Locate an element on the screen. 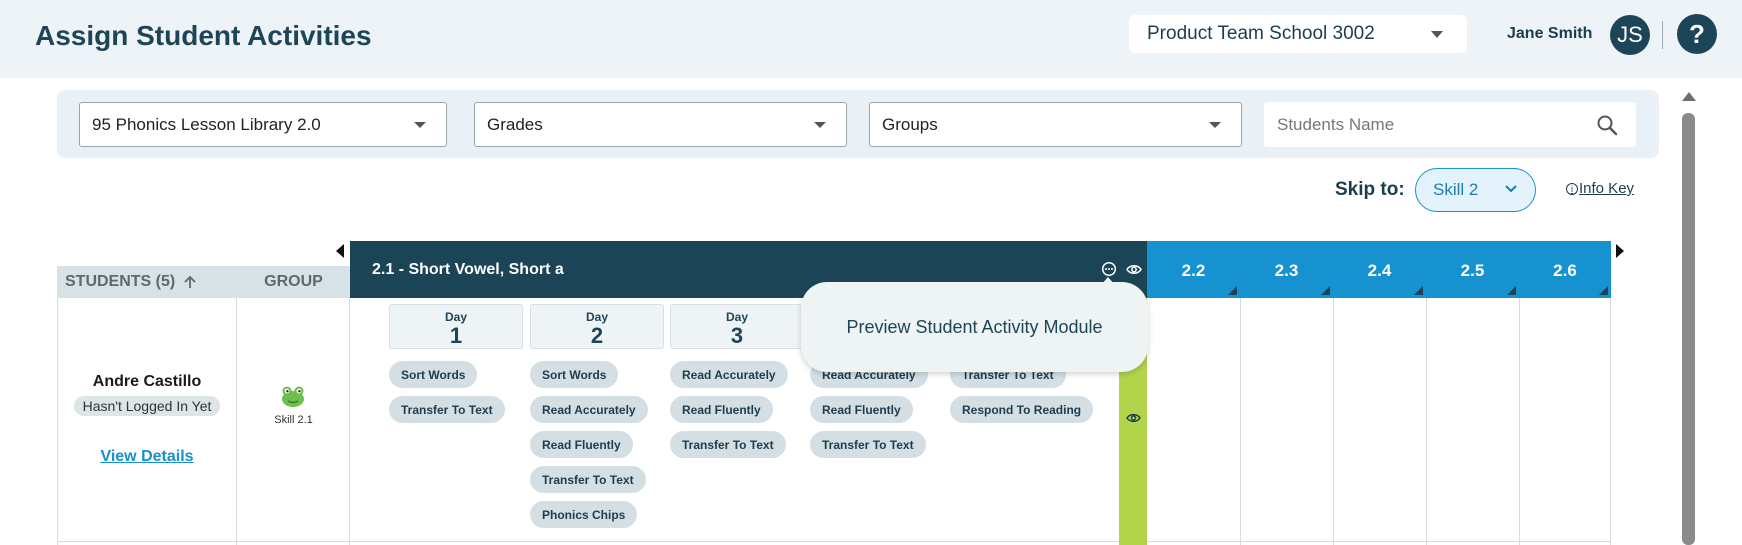 The image size is (1742, 545). search-input is located at coordinates (1424, 124).